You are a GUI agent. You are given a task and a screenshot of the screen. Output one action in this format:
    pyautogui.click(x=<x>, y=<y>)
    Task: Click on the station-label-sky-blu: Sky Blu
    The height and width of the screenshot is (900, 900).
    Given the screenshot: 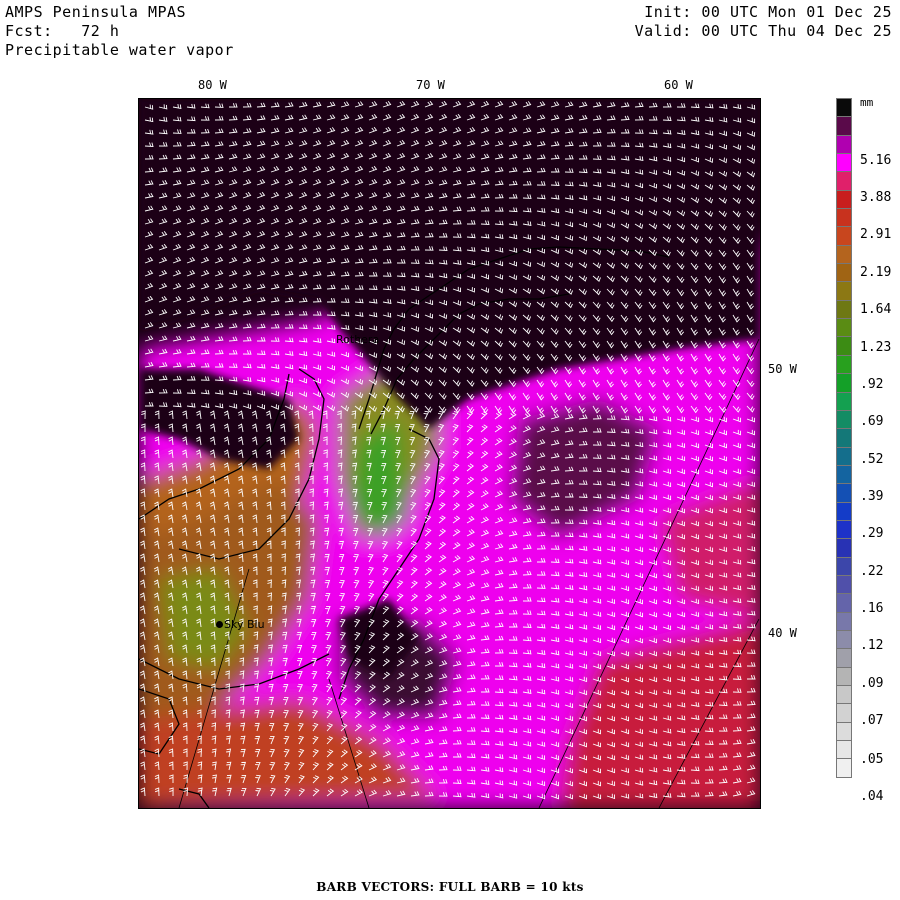 What is the action you would take?
    pyautogui.click(x=244, y=624)
    